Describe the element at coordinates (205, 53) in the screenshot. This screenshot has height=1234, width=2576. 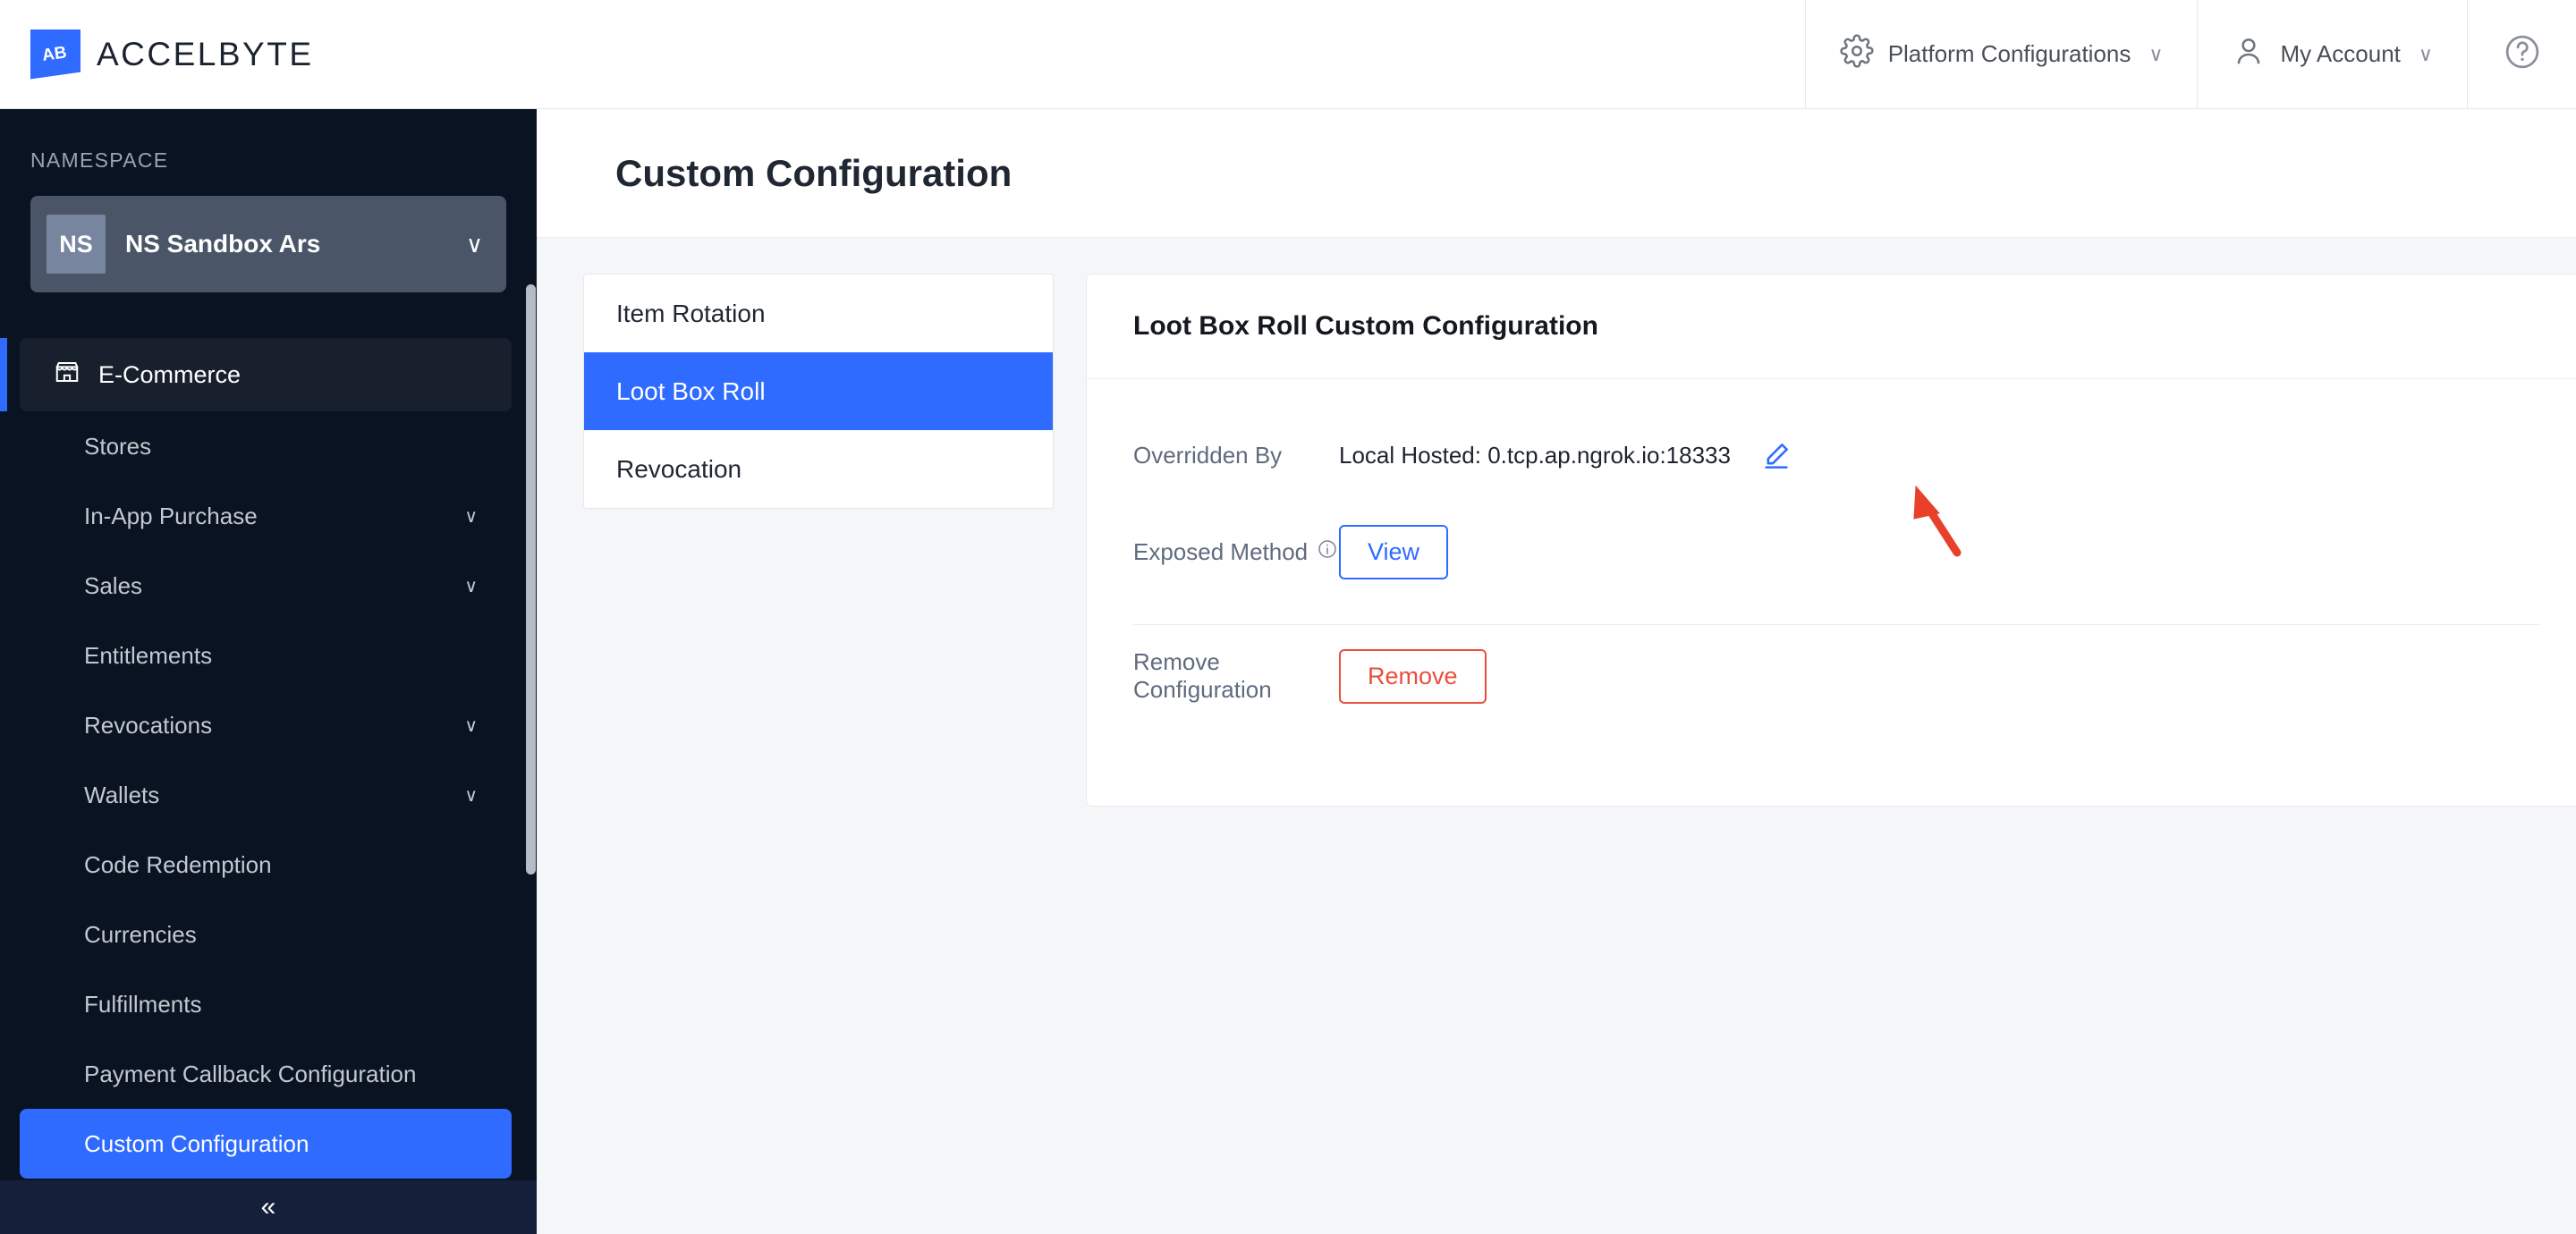
I see `brand-name: ACCELBYTE` at that location.